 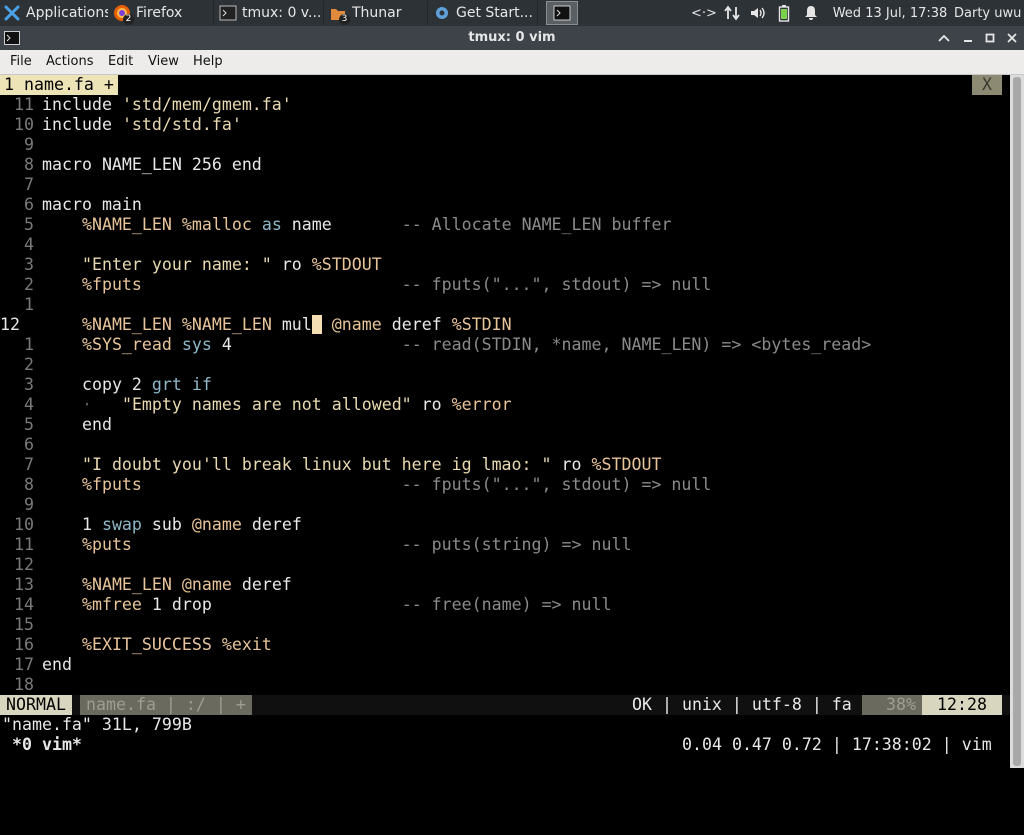 I want to click on terminal-icon, so click(x=562, y=13).